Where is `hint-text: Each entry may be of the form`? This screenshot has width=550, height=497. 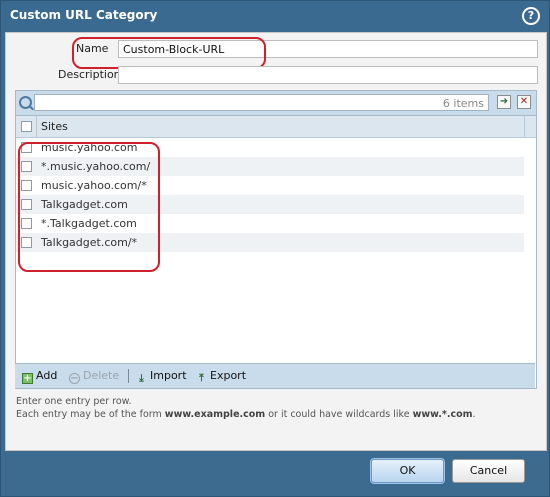 hint-text: Each entry may be of the form is located at coordinates (90, 414).